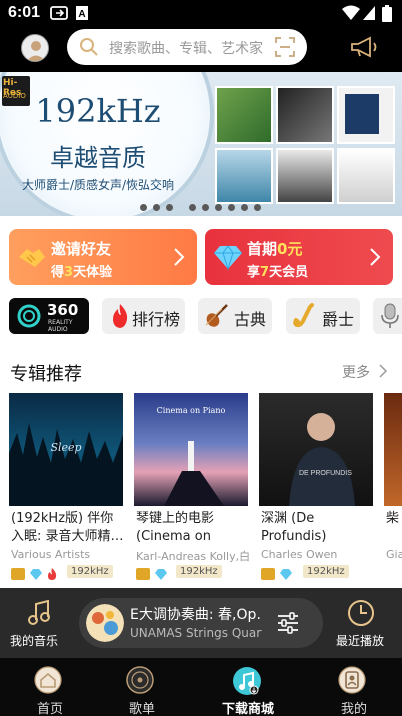 The image size is (402, 716). I want to click on nav-mine-label: 我的, so click(353, 709).